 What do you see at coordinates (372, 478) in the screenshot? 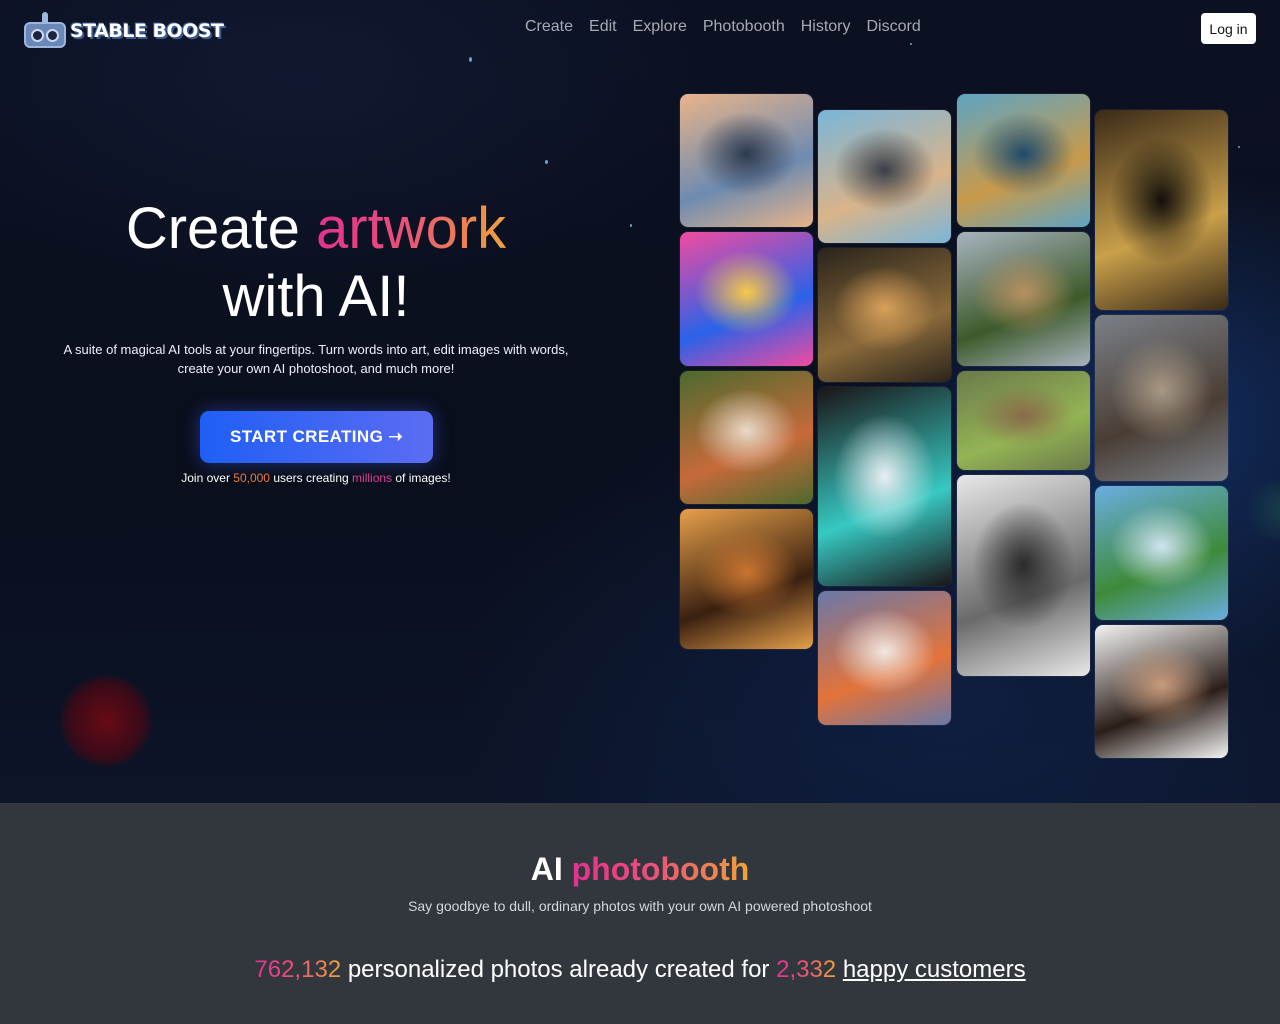
I see `join-millions: millions` at bounding box center [372, 478].